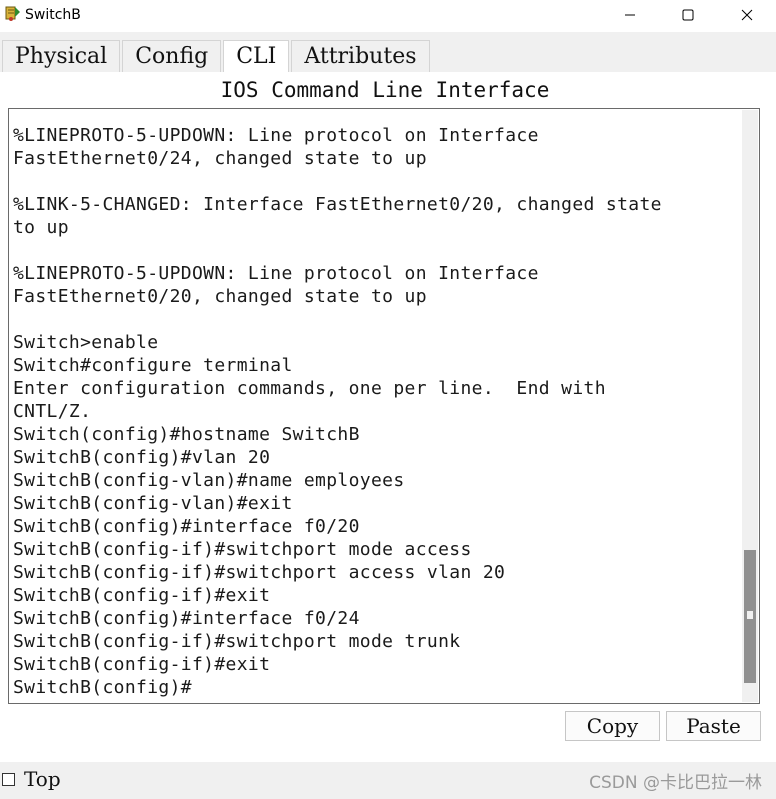  I want to click on tab-config: Config, so click(172, 56).